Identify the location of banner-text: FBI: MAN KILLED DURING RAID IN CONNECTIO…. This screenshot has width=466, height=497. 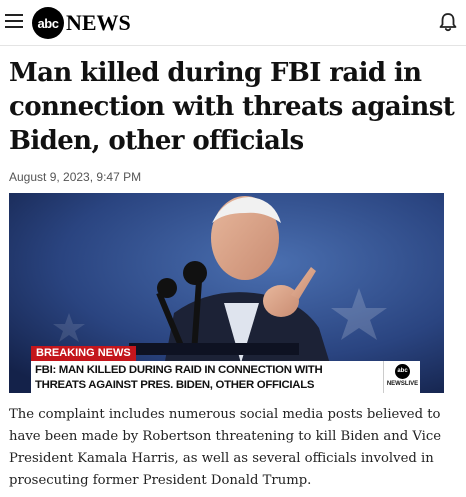
(207, 377).